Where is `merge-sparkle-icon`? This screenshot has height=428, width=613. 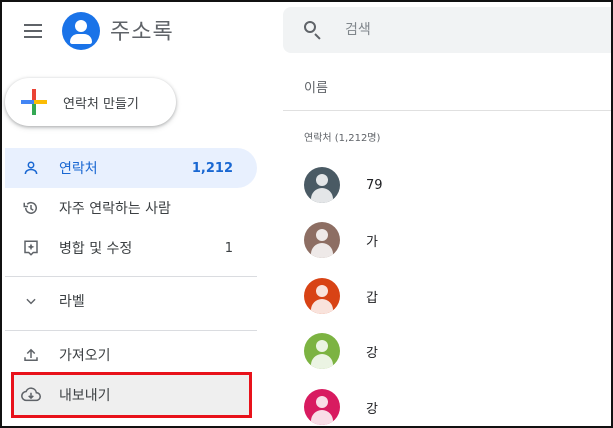
merge-sparkle-icon is located at coordinates (31, 248).